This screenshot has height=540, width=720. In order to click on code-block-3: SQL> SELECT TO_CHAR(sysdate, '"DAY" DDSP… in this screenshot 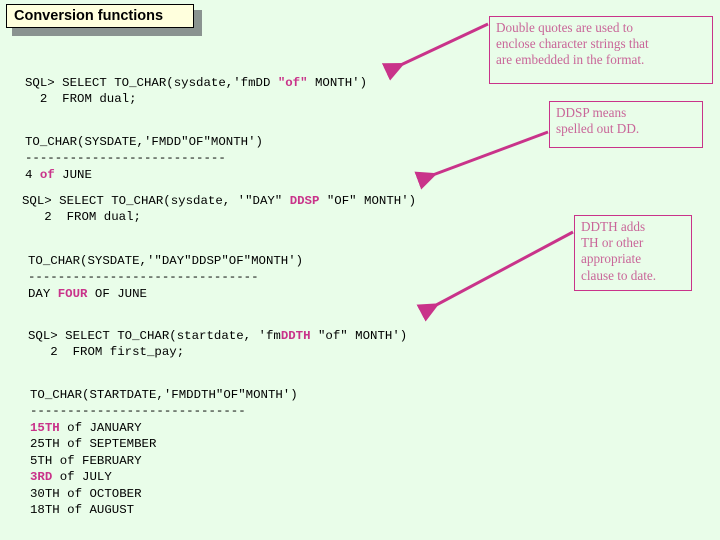, I will do `click(219, 209)`.